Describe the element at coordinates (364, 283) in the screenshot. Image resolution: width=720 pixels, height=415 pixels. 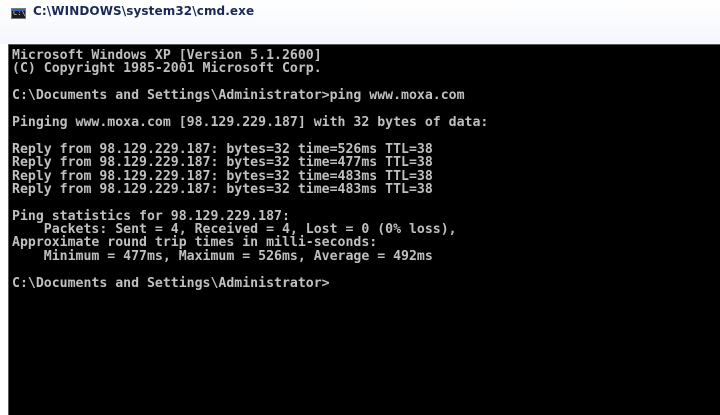
I see `console-prompt: C:\Documents and Settings\Administrator>` at that location.